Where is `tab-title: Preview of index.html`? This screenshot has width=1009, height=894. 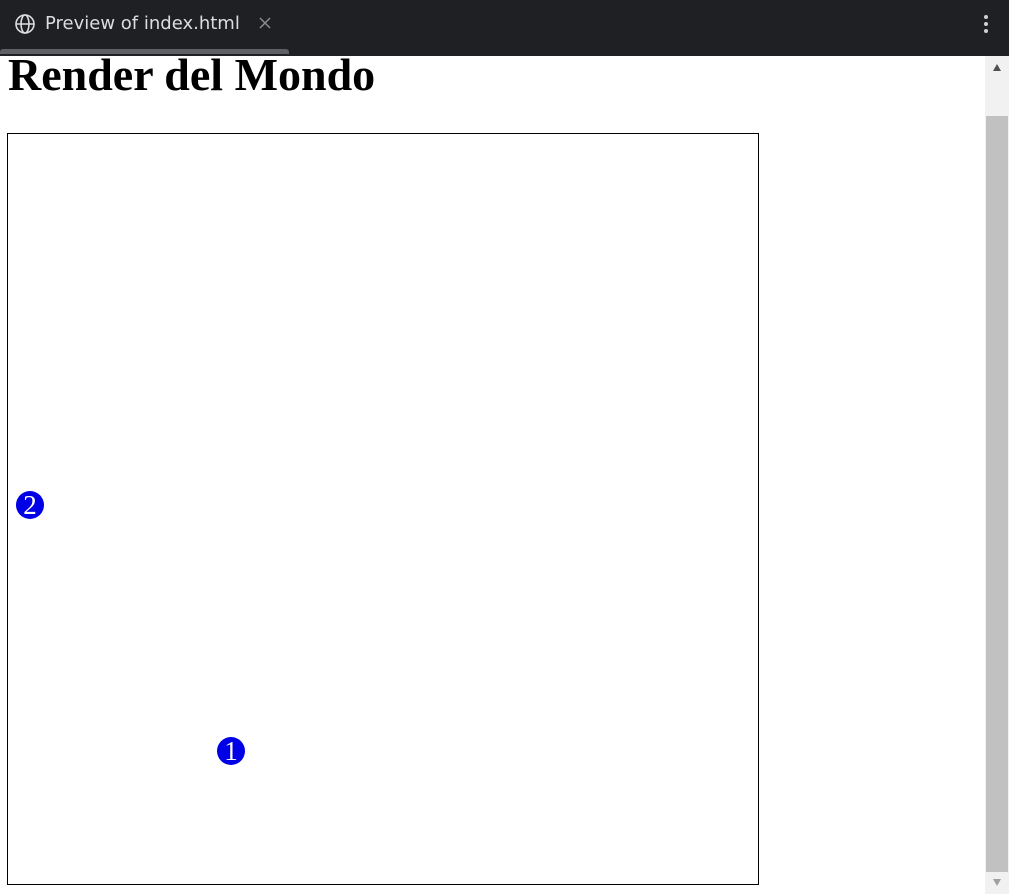 tab-title: Preview of index.html is located at coordinates (142, 23).